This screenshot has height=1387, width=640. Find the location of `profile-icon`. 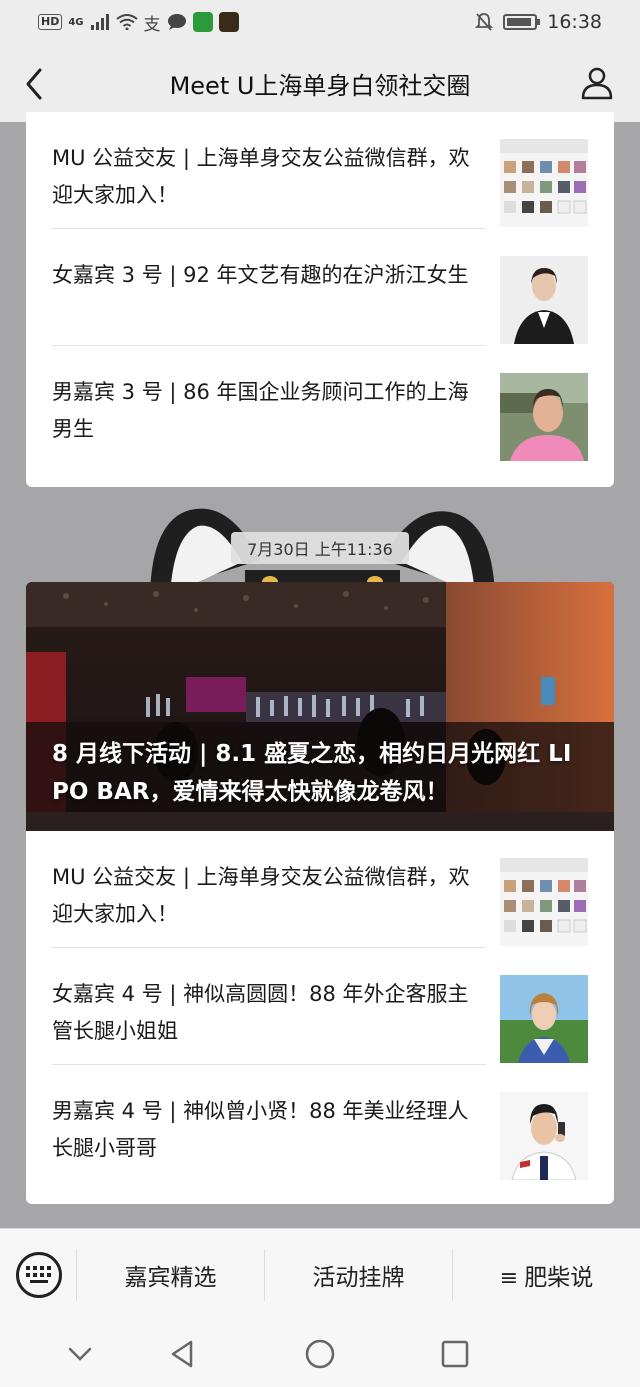

profile-icon is located at coordinates (597, 83).